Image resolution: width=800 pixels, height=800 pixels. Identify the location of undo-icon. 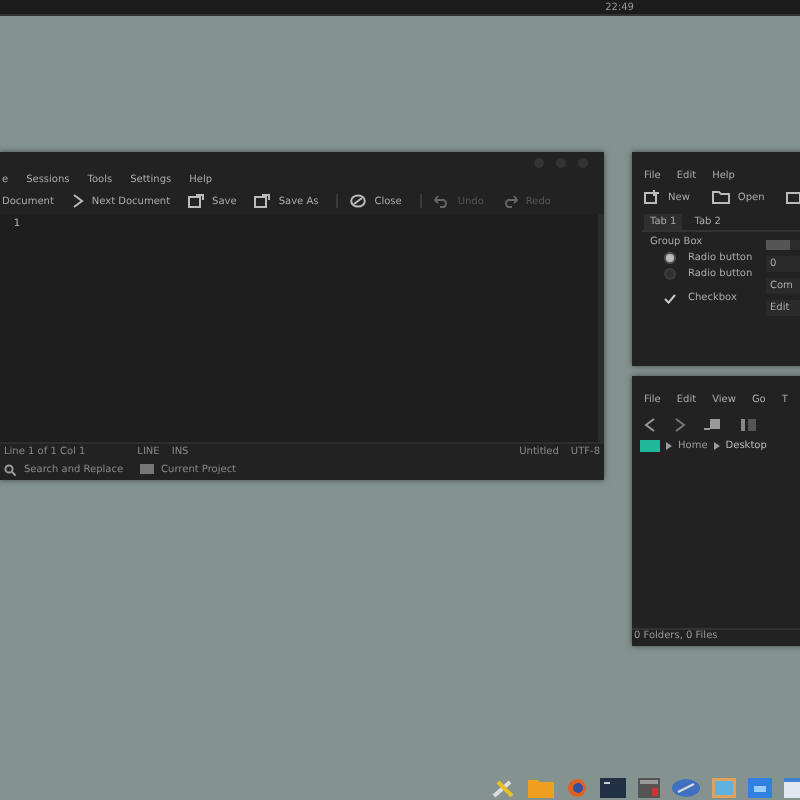
(441, 201).